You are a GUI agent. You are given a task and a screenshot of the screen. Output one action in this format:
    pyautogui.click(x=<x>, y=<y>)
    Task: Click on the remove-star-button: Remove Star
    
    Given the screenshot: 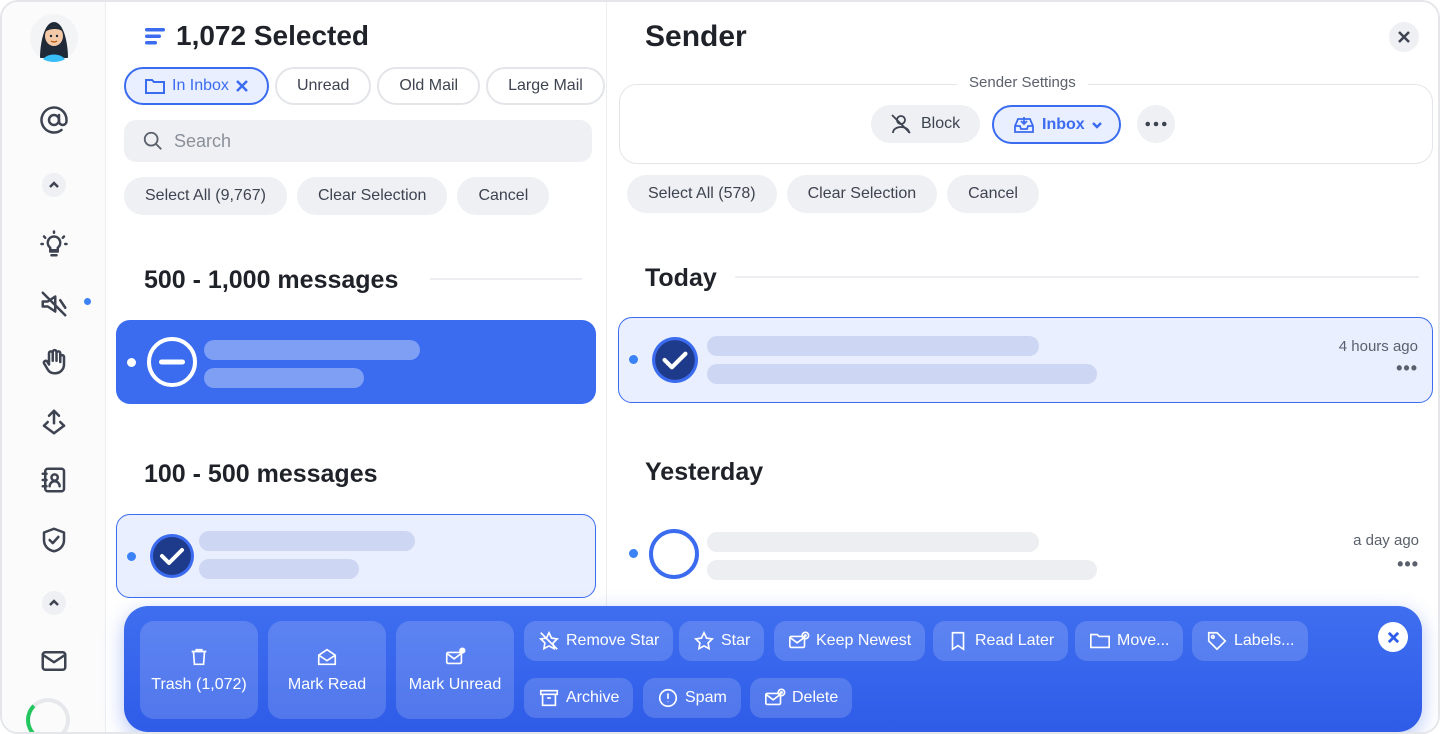 What is the action you would take?
    pyautogui.click(x=599, y=641)
    